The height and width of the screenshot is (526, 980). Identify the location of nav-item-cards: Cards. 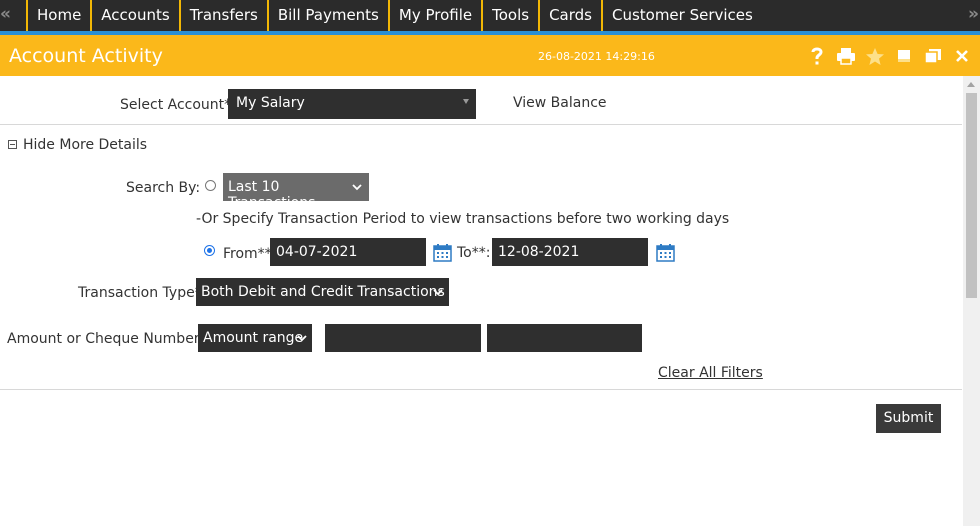
(571, 15).